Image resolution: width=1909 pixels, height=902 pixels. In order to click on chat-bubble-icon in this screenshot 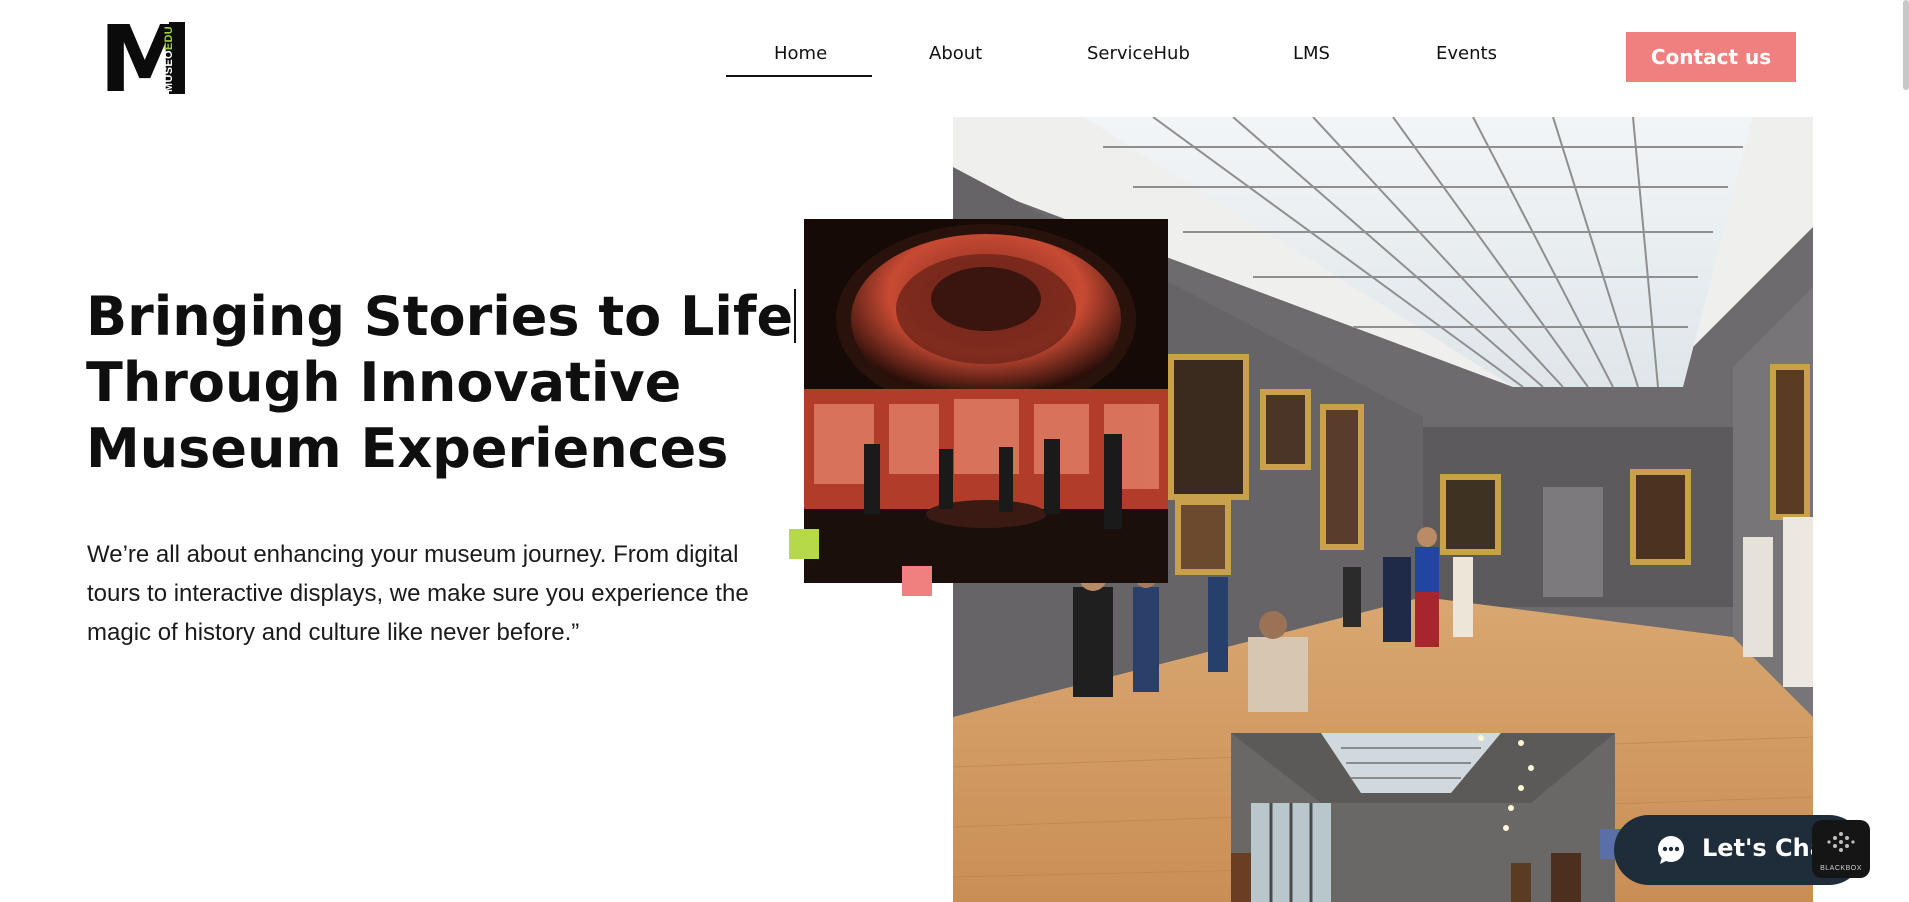, I will do `click(1671, 850)`.